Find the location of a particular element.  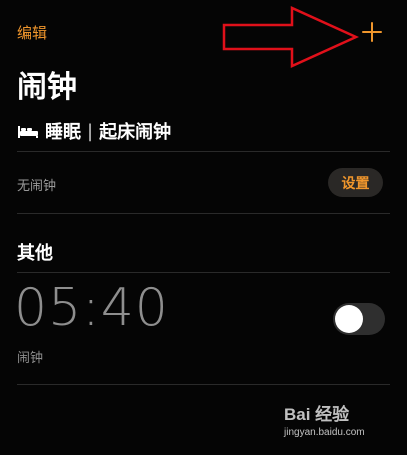

add-alarm-button is located at coordinates (372, 32).